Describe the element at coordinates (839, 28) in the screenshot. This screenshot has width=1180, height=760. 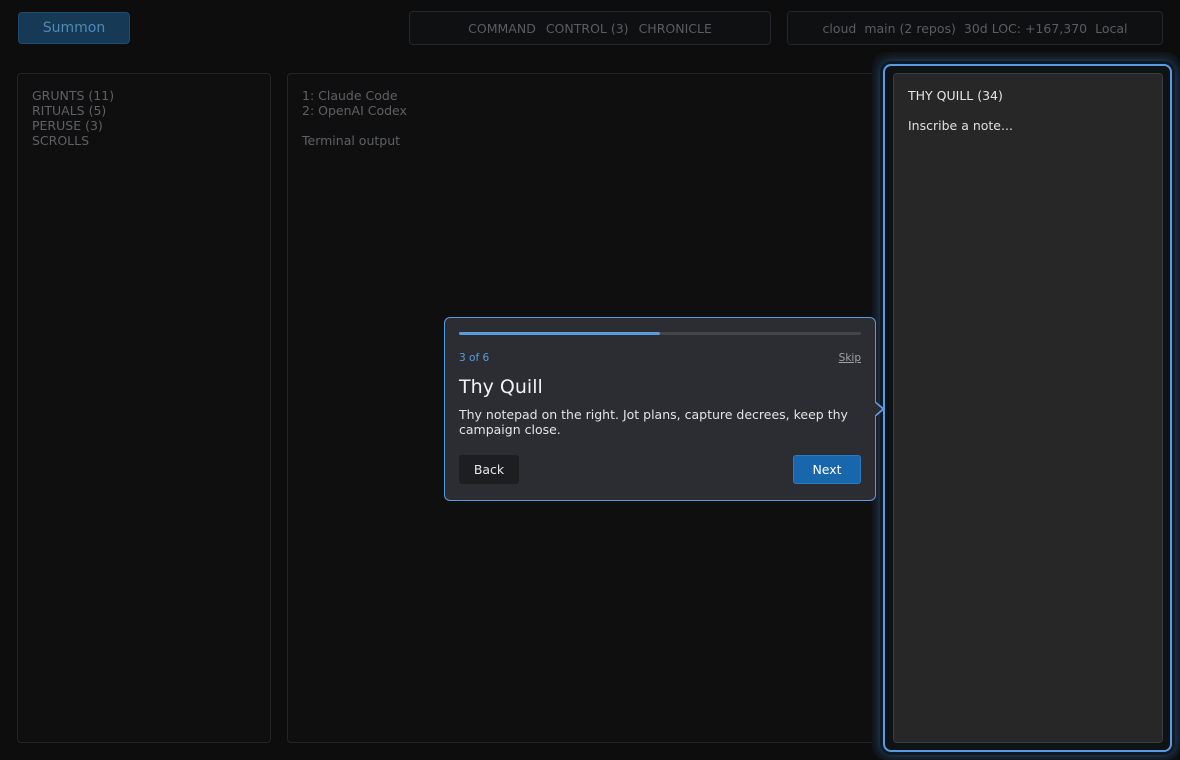
I see `env-indicator: cloud` at that location.